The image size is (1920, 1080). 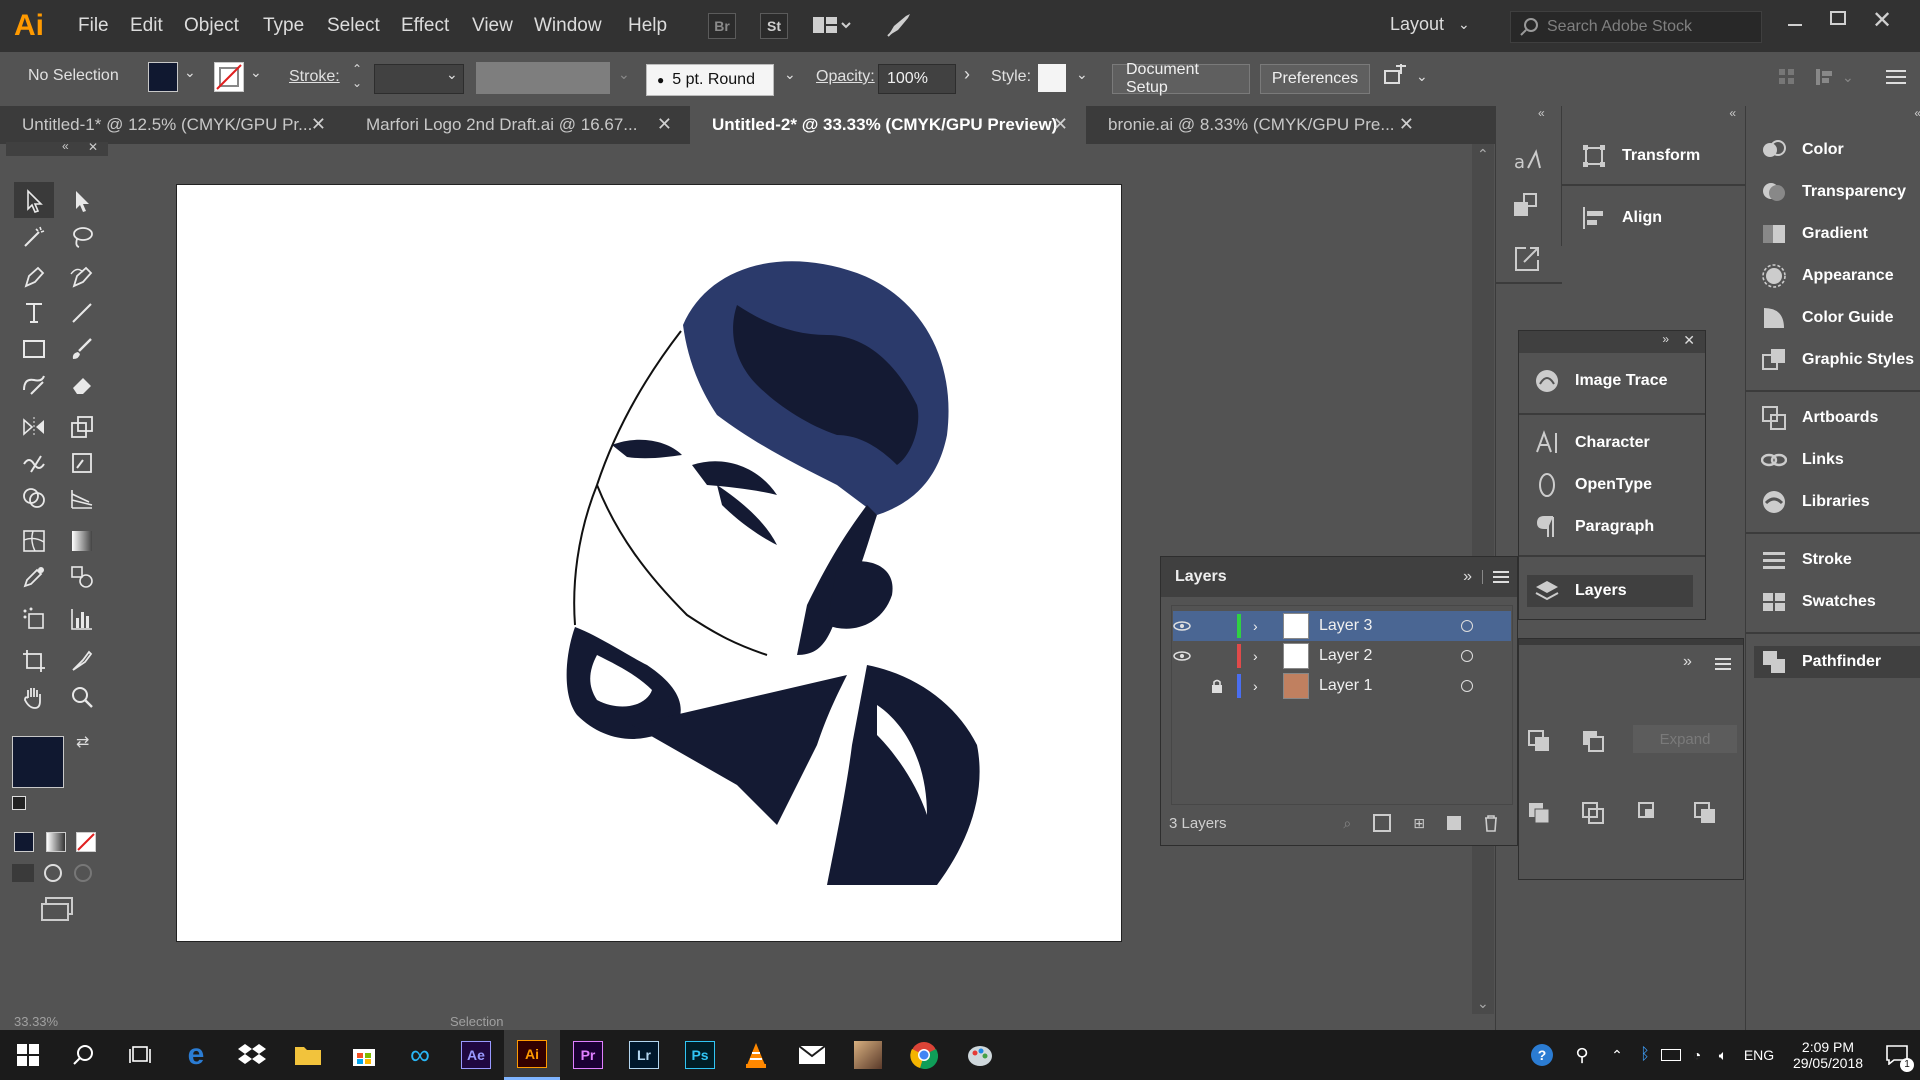 What do you see at coordinates (1827, 276) in the screenshot?
I see `panel-appearance: Appearance` at bounding box center [1827, 276].